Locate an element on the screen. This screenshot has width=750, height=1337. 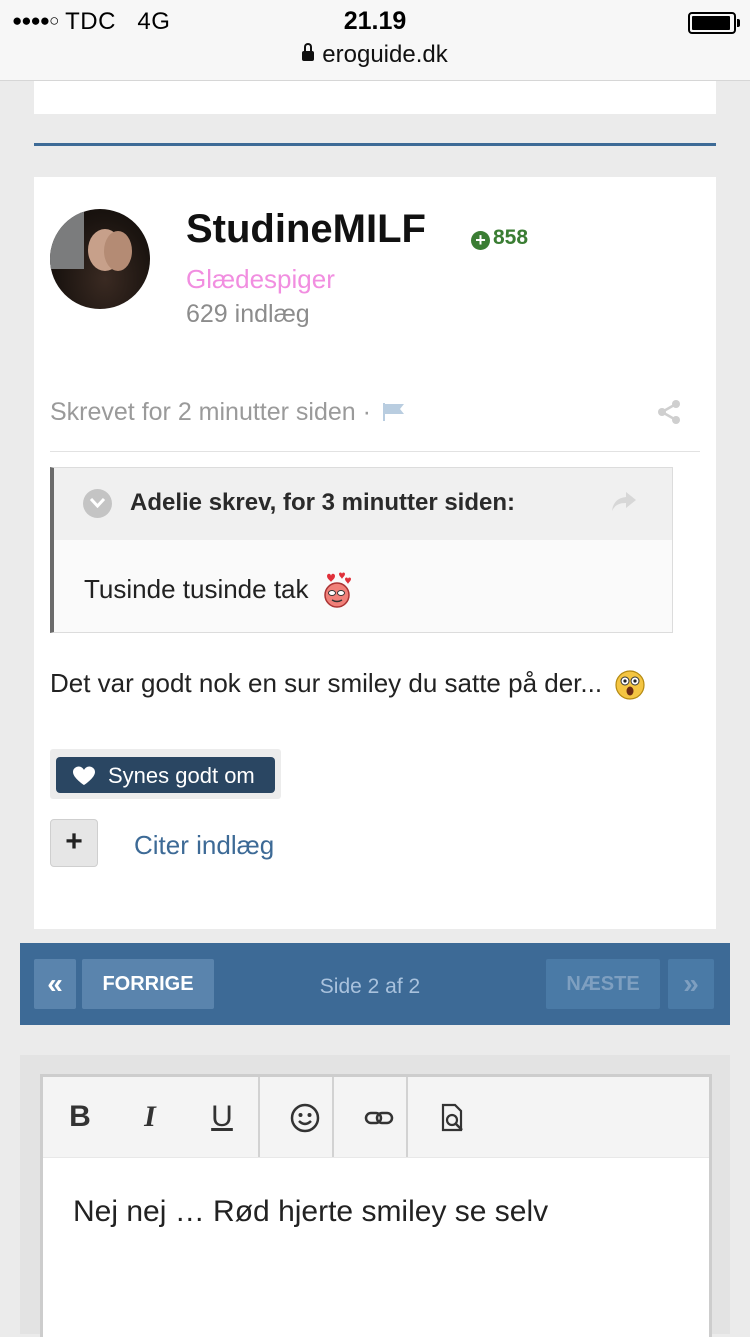
plus-circle-icon: + is located at coordinates (480, 240).